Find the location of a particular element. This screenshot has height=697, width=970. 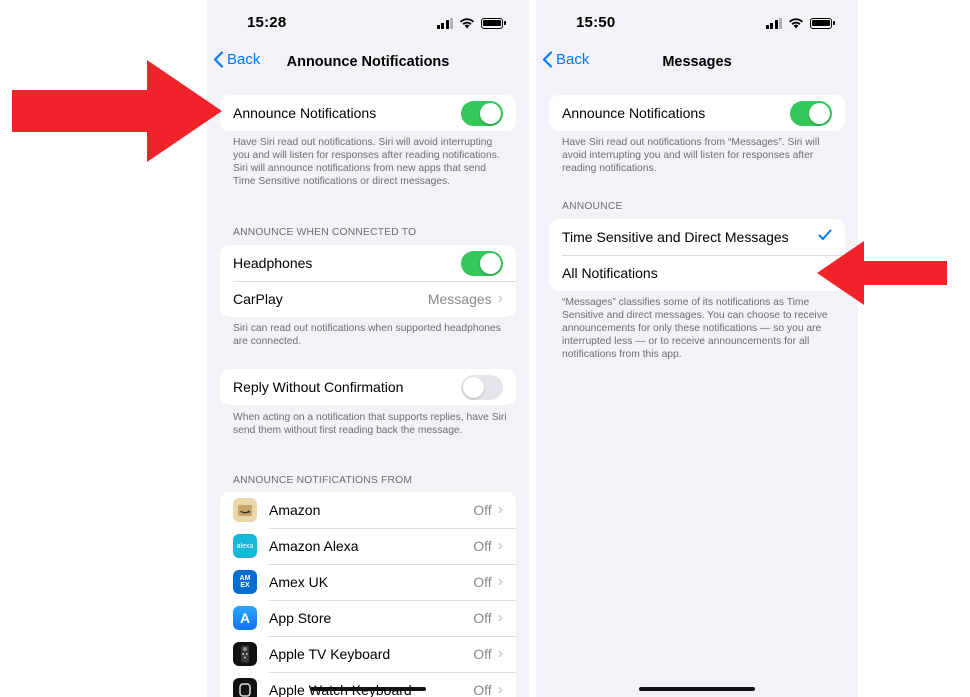

reply-group: Reply Without Confirmation is located at coordinates (368, 387).